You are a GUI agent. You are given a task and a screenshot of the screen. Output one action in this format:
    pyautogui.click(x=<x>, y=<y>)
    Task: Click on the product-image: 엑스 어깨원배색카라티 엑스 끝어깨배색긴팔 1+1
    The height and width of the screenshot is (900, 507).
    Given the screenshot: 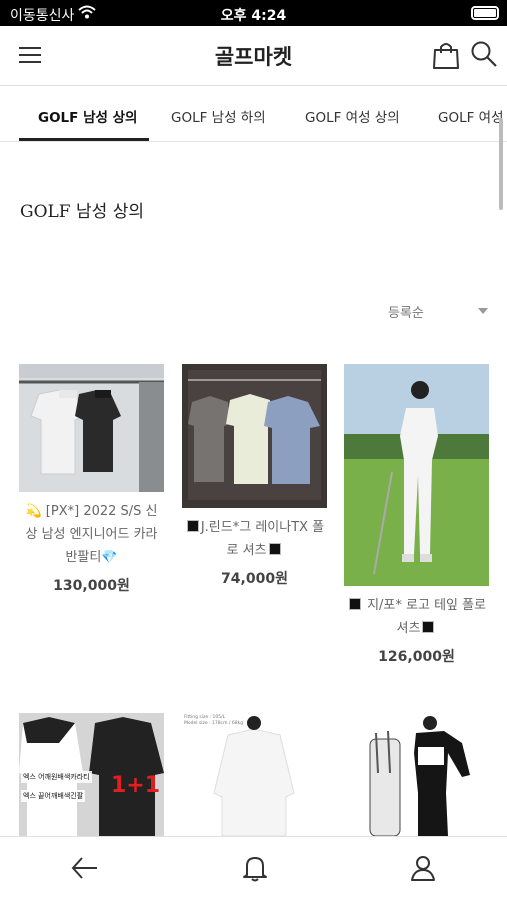 What is the action you would take?
    pyautogui.click(x=91, y=774)
    